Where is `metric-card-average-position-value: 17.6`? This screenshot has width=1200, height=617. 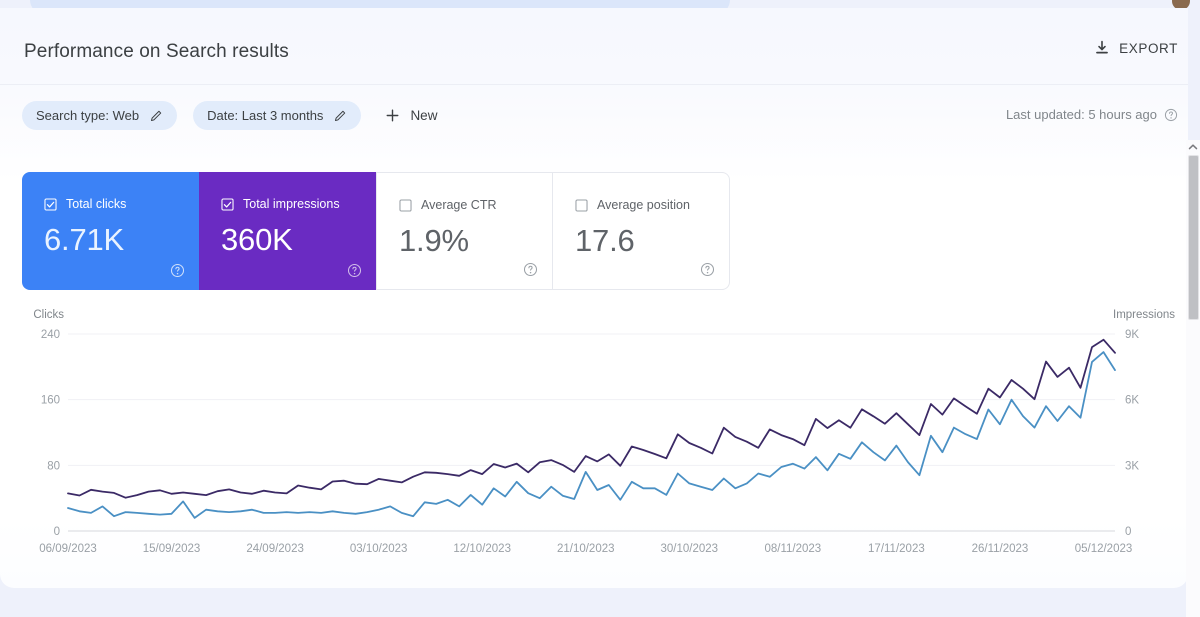
metric-card-average-position-value: 17.6 is located at coordinates (605, 240).